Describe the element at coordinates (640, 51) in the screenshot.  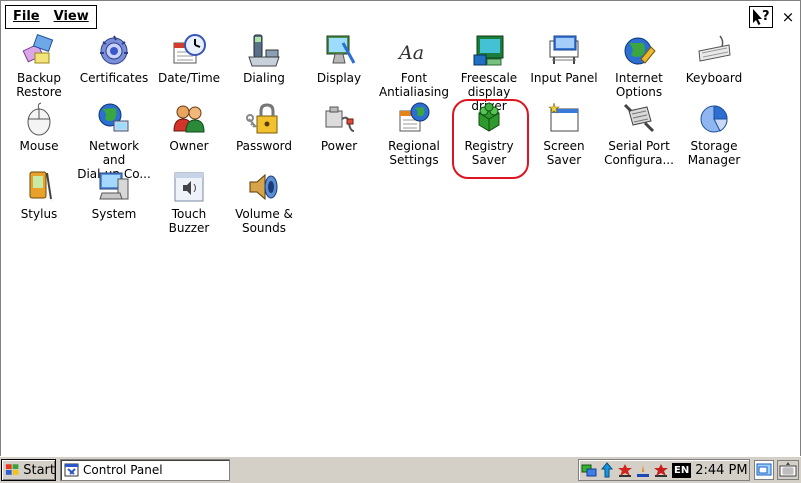
I see `internet-options-icon` at that location.